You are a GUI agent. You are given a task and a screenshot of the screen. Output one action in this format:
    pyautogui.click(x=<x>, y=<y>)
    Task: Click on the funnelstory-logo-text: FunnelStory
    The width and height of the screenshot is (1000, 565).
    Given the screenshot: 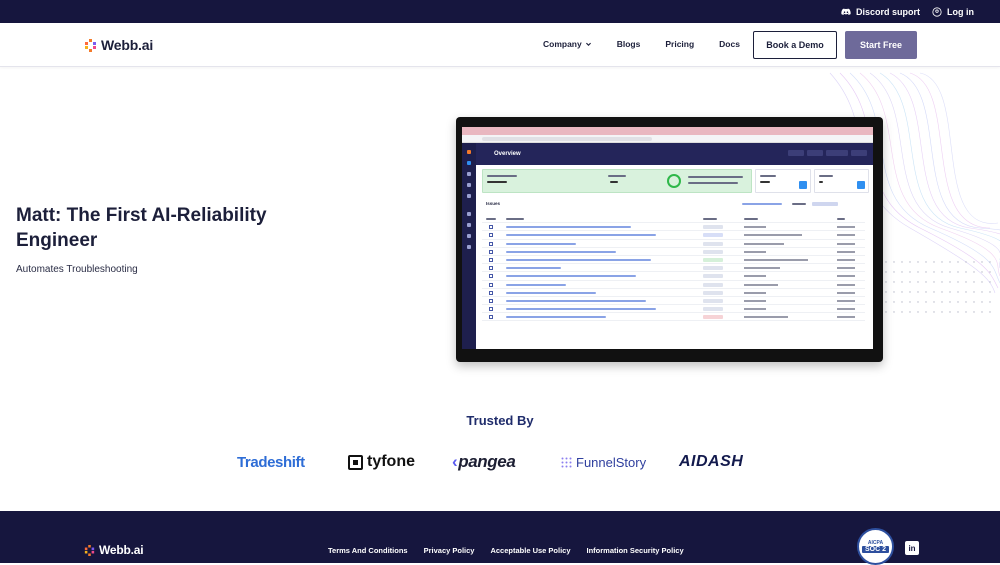 What is the action you would take?
    pyautogui.click(x=611, y=462)
    